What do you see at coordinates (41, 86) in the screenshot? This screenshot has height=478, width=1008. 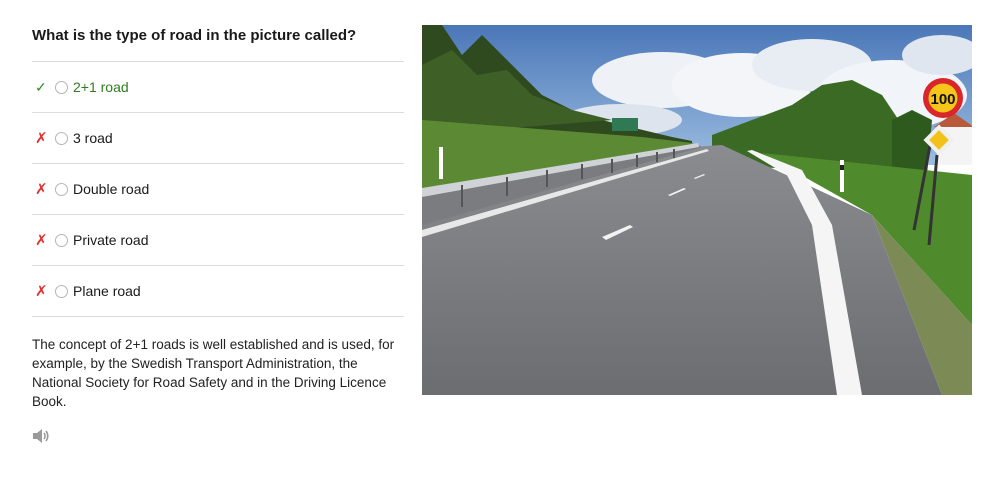 I see `checkmark-icon: ✓` at bounding box center [41, 86].